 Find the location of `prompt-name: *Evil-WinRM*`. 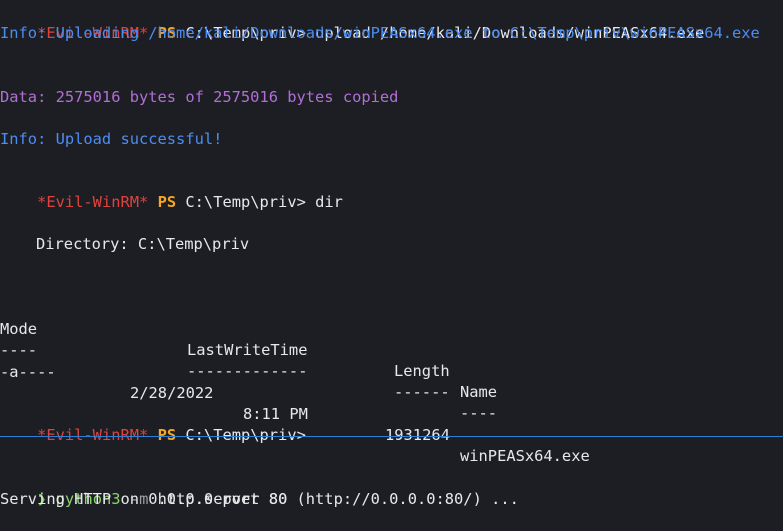

prompt-name: *Evil-WinRM* is located at coordinates (93, 202).